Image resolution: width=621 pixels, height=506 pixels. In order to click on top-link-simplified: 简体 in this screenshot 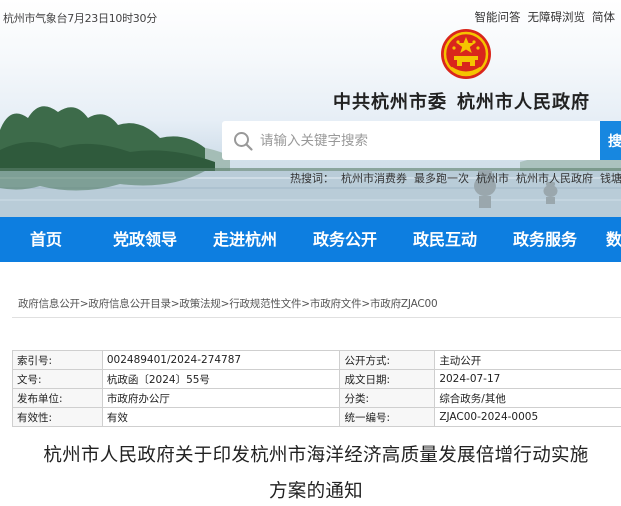, I will do `click(603, 17)`.